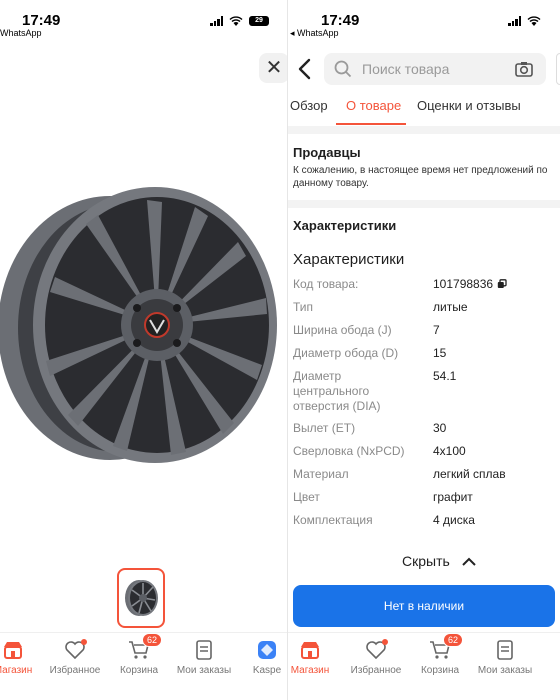  What do you see at coordinates (524, 69) in the screenshot?
I see `camera-search-icon` at bounding box center [524, 69].